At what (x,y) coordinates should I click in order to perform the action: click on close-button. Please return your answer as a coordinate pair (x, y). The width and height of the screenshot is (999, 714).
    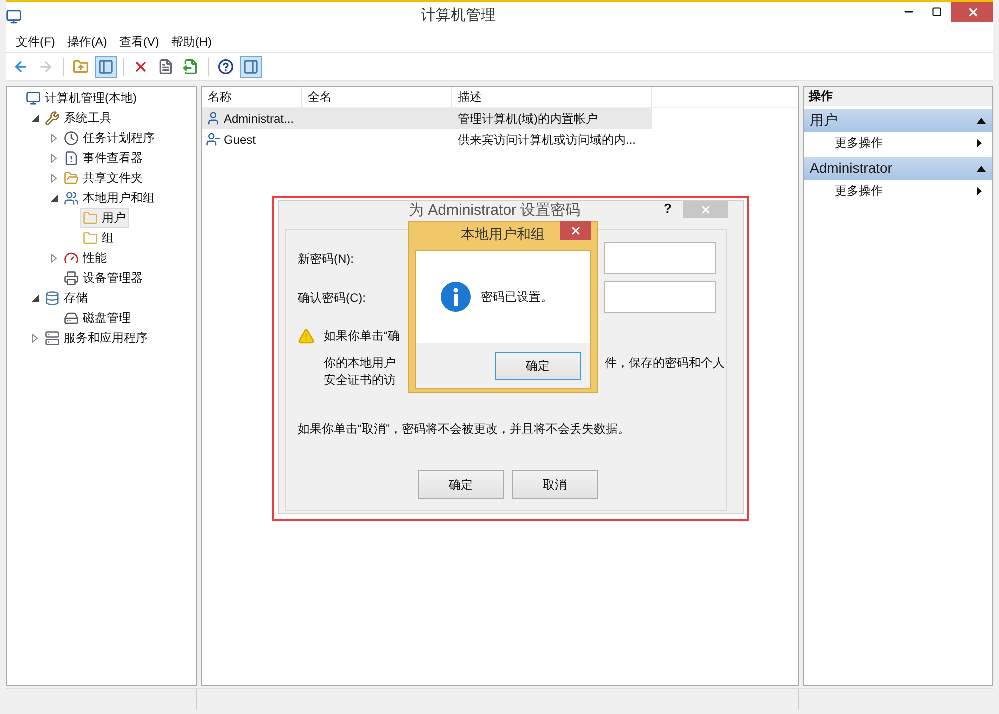
    Looking at the image, I should click on (972, 12).